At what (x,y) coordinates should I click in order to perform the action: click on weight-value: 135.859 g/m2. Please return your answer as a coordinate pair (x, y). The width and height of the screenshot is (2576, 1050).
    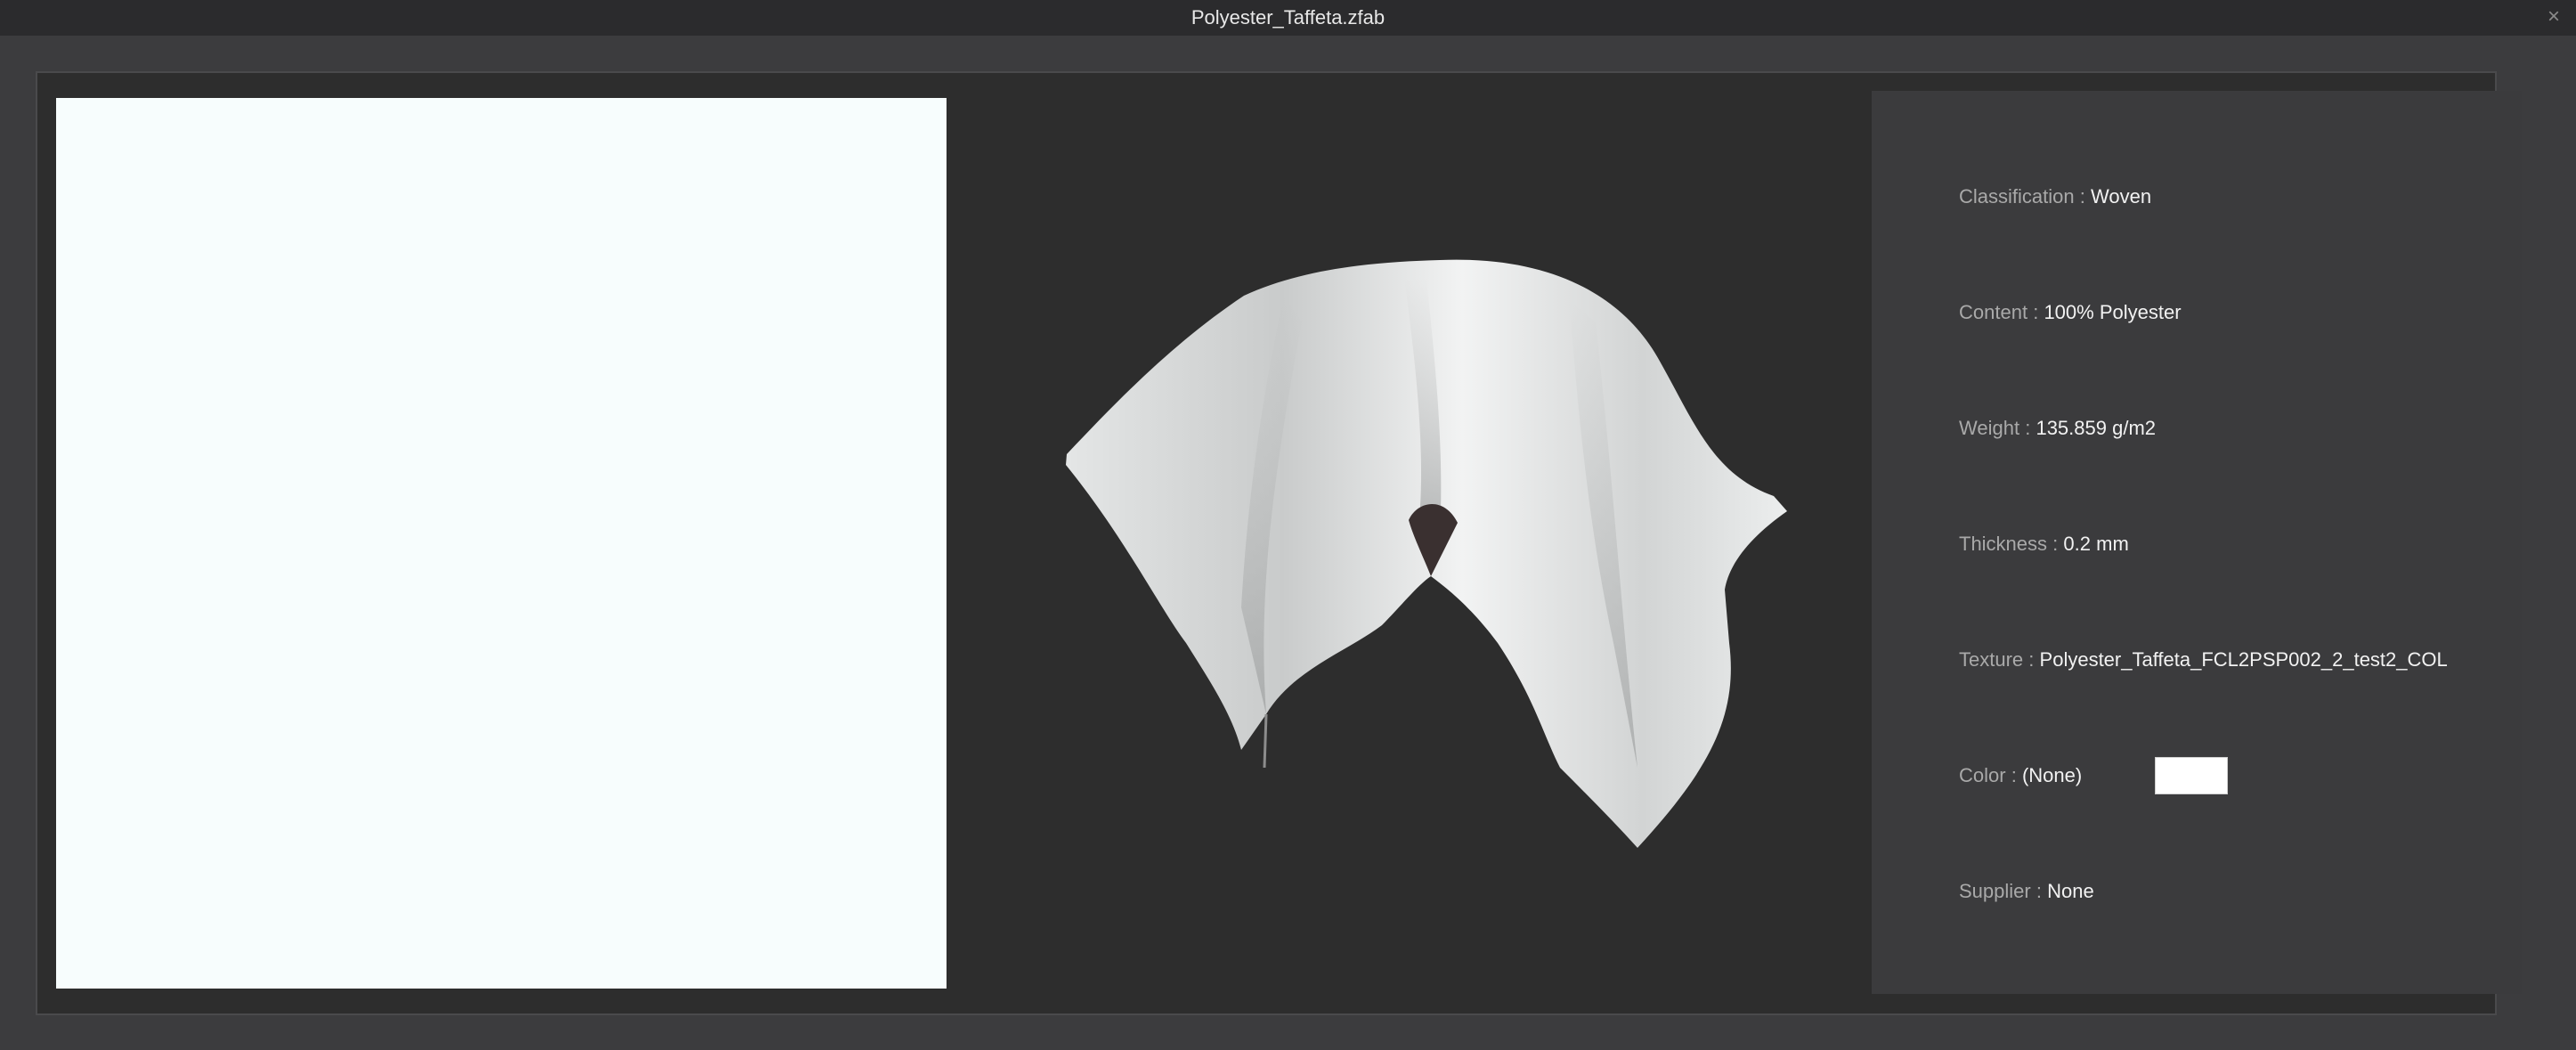
    Looking at the image, I should click on (2096, 428).